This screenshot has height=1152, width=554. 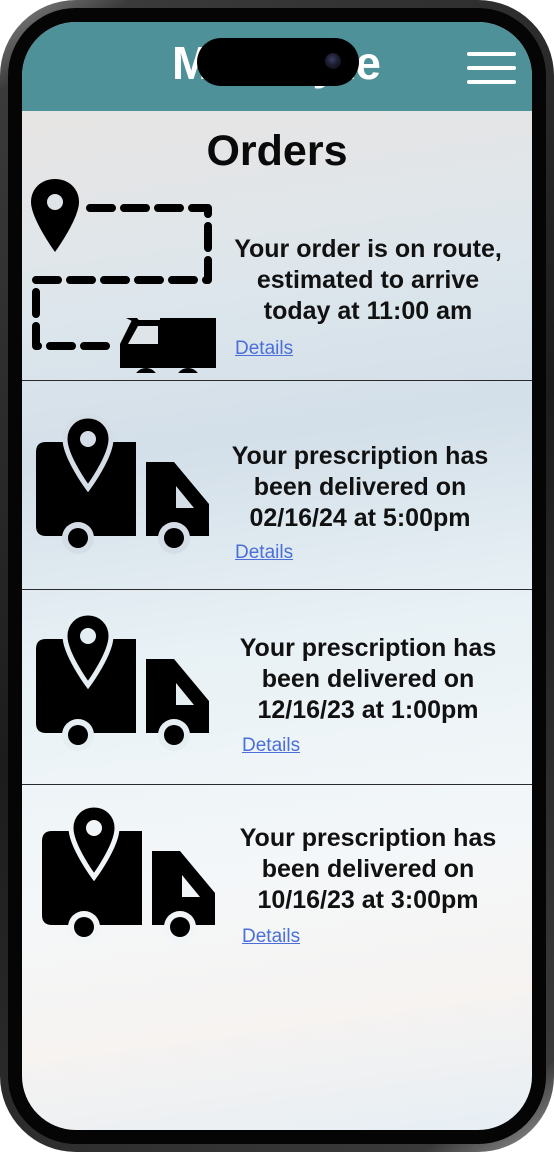 What do you see at coordinates (491, 68) in the screenshot?
I see `hamburger-menu-icon` at bounding box center [491, 68].